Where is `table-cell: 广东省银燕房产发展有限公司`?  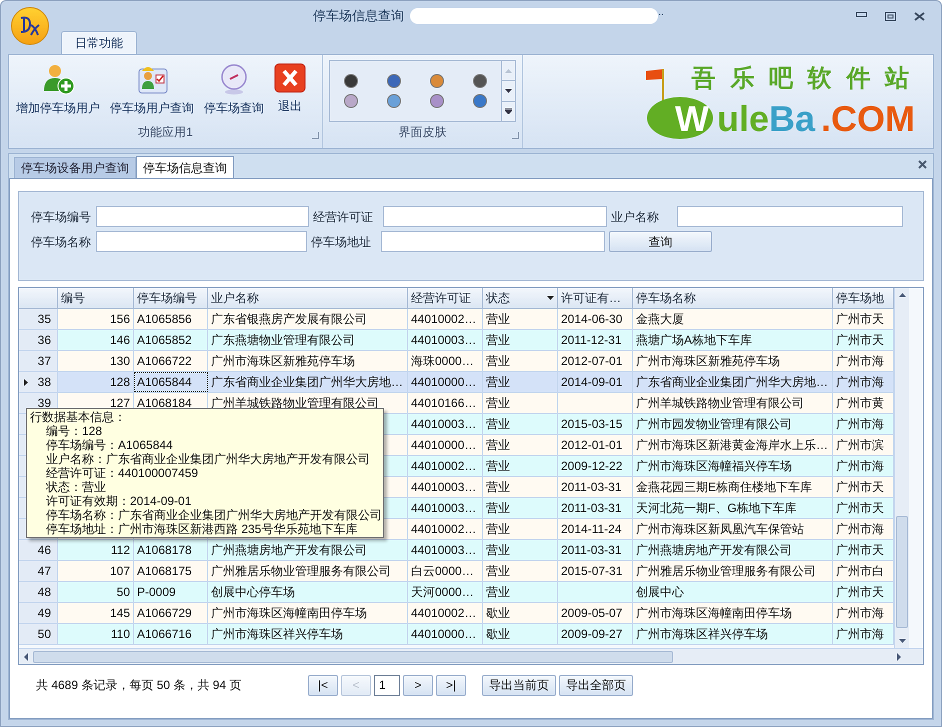
table-cell: 广东省银燕房产发展有限公司 is located at coordinates (308, 319).